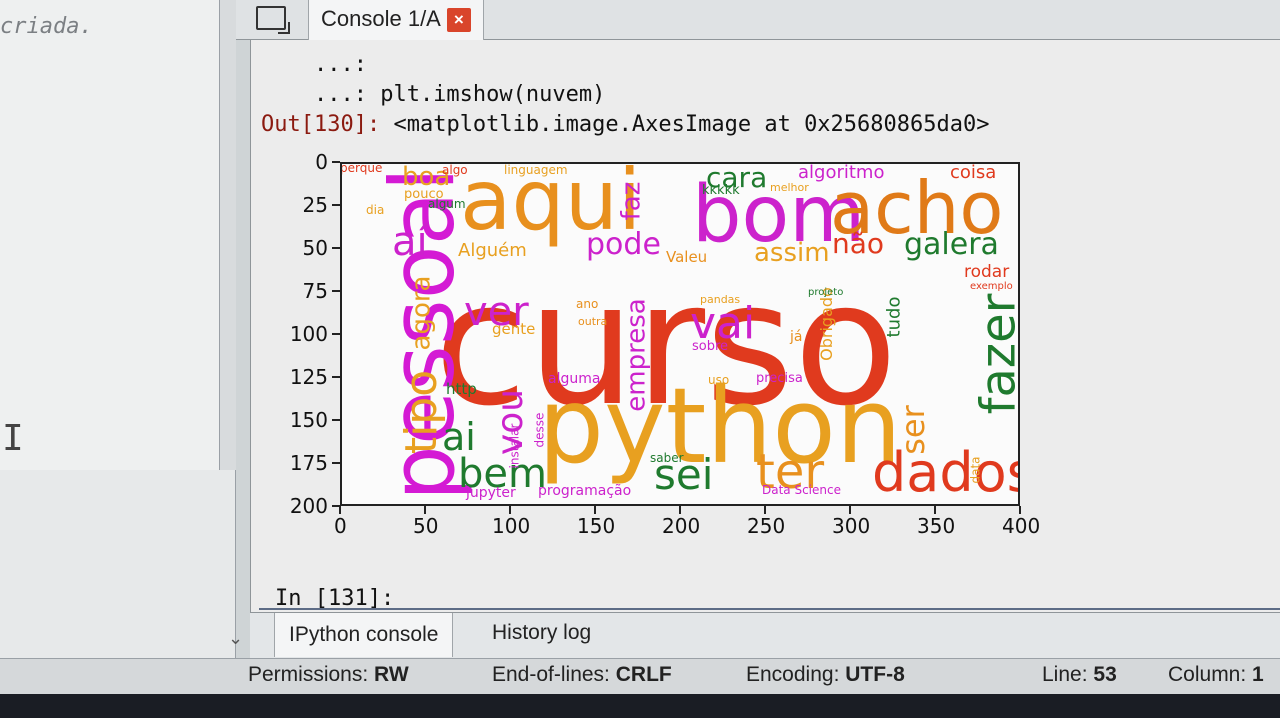  I want to click on wordcloud-word: instalar, so click(514, 446).